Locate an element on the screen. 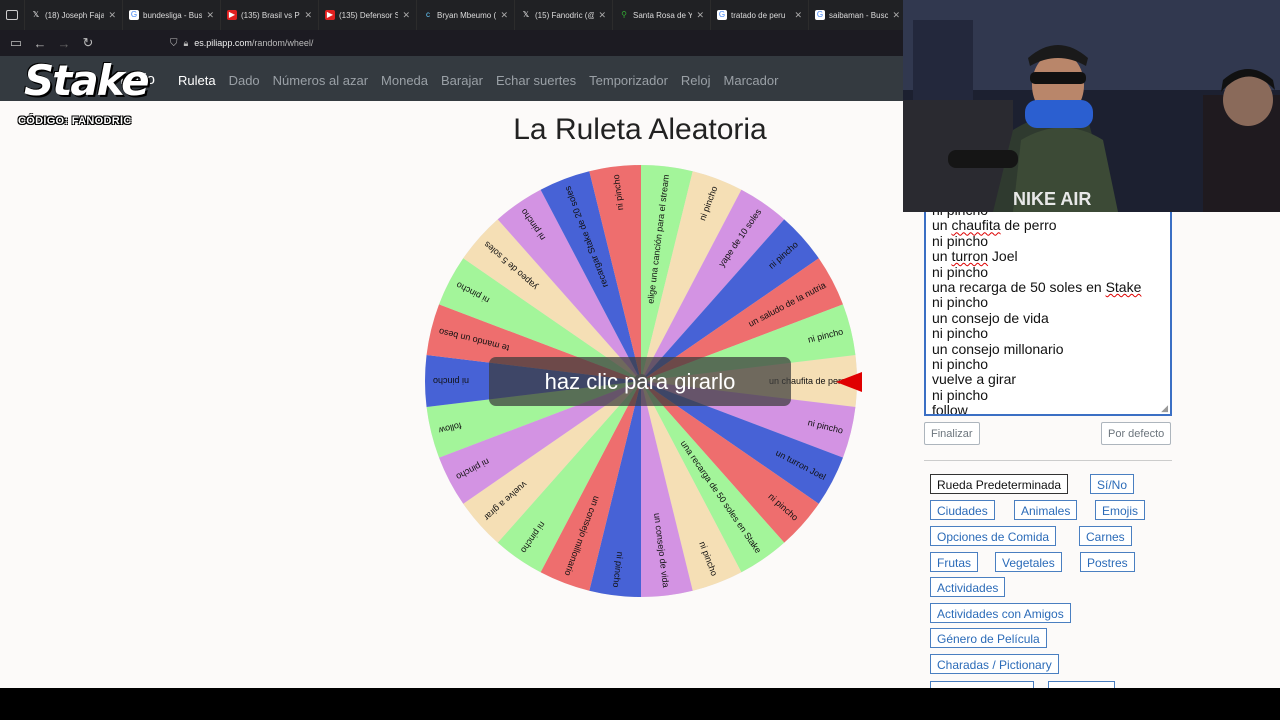  nav-link: Números al azar is located at coordinates (320, 80).